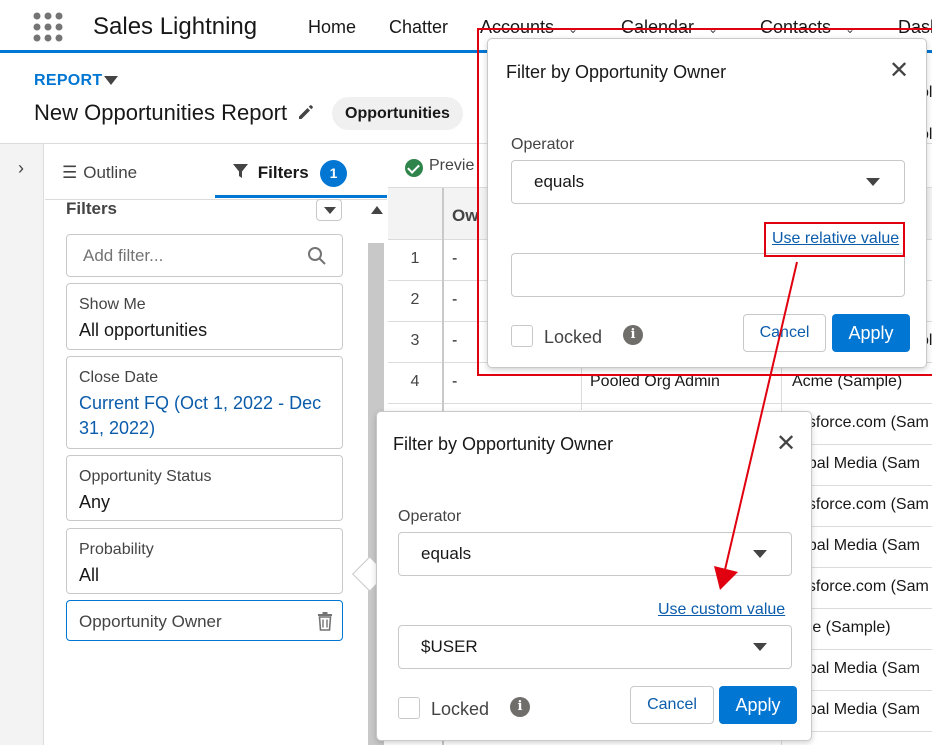  What do you see at coordinates (449, 646) in the screenshot?
I see `relative-value-select-value: $USER` at bounding box center [449, 646].